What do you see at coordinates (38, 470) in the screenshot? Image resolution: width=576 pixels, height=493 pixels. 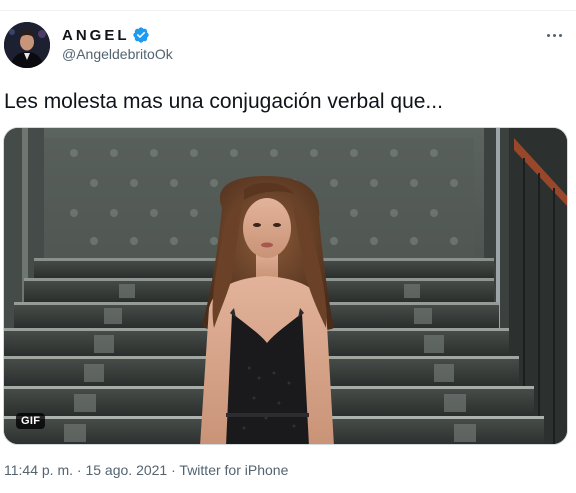 I see `tweet-time: 11:44 p. m.` at bounding box center [38, 470].